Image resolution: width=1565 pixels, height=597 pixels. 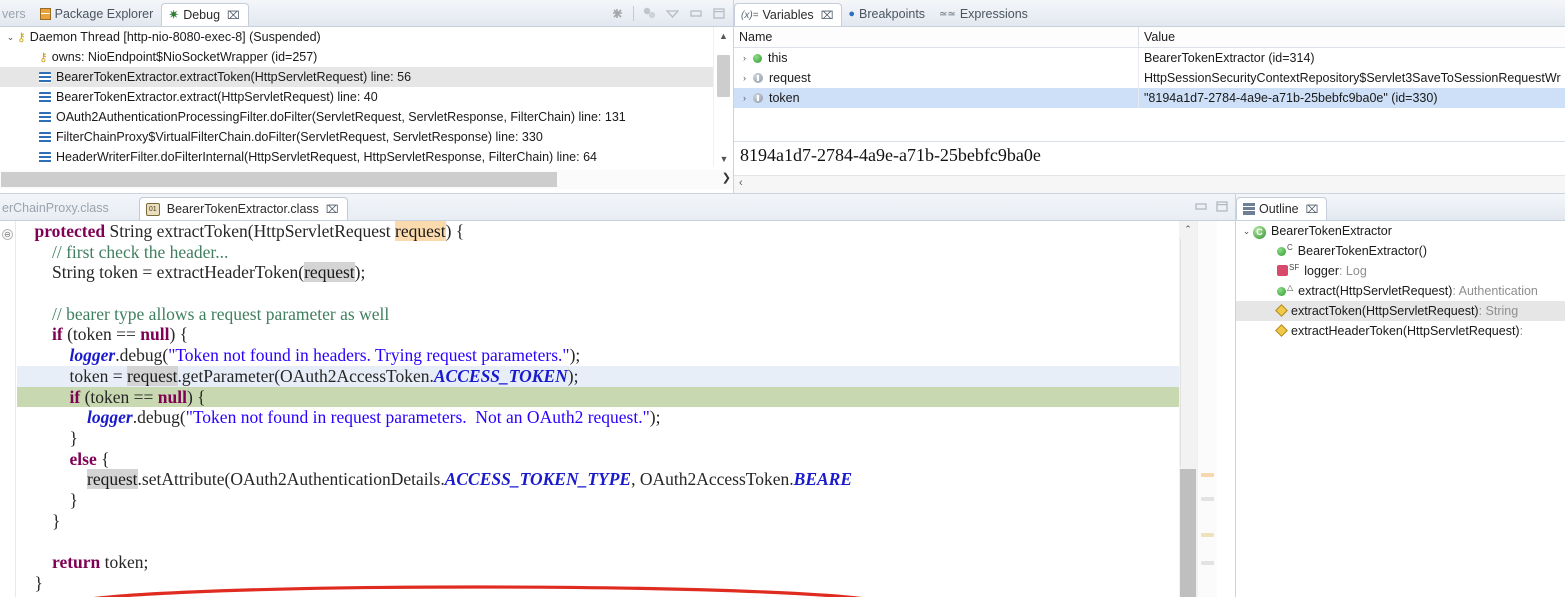 I want to click on tab-outline: Outline ⌧, so click(x=1282, y=208).